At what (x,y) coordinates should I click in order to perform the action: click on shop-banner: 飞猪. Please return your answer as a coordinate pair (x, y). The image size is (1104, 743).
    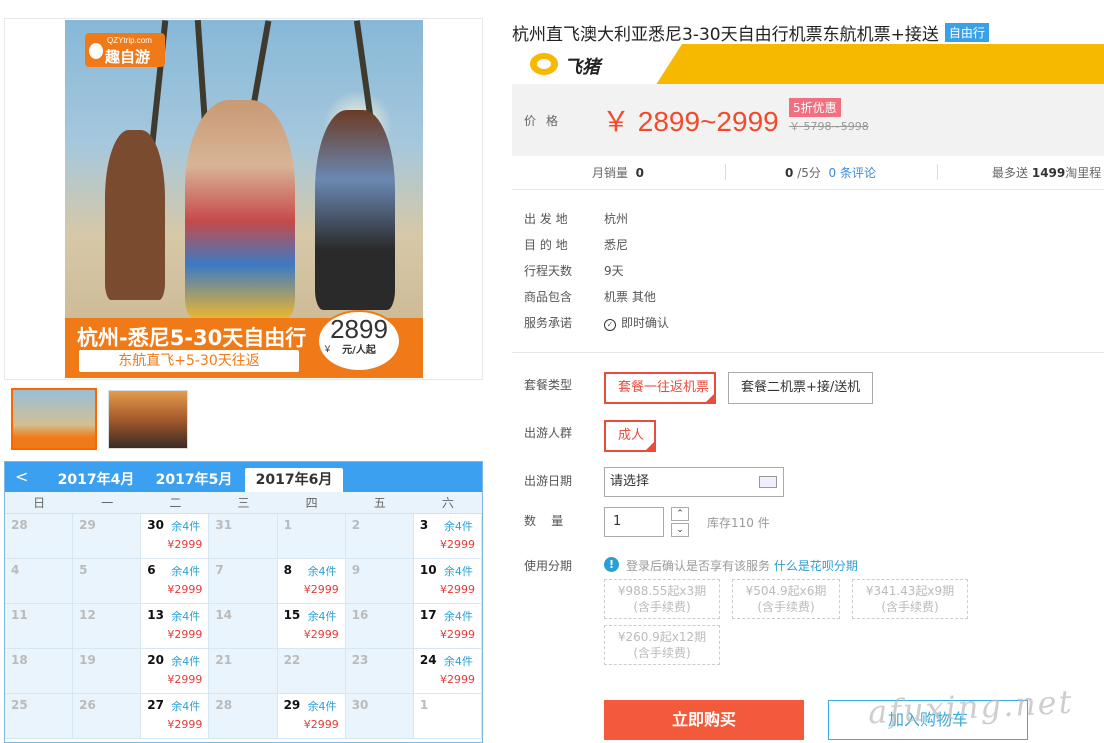
    Looking at the image, I should click on (808, 64).